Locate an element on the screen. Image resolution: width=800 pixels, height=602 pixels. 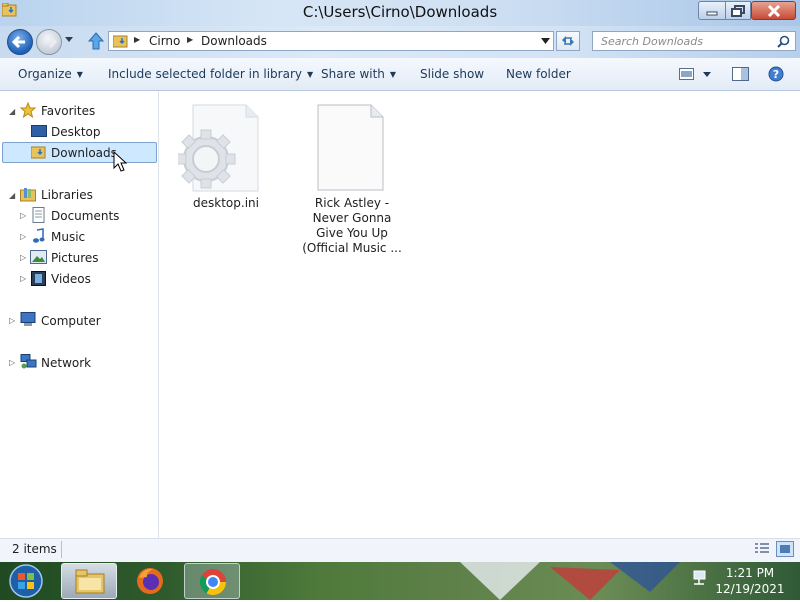
file-item: desktop.ini is located at coordinates (226, 158).